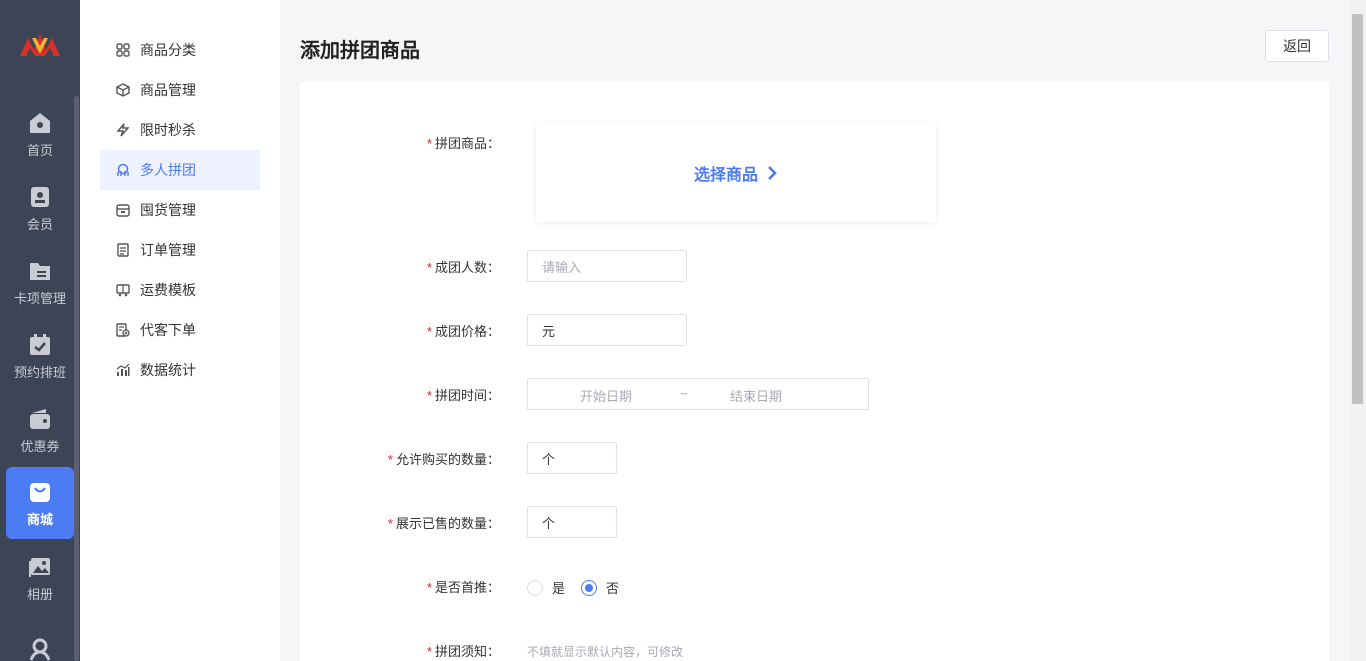  Describe the element at coordinates (463, 331) in the screenshot. I see `group-price-label: * 成团价格：` at that location.